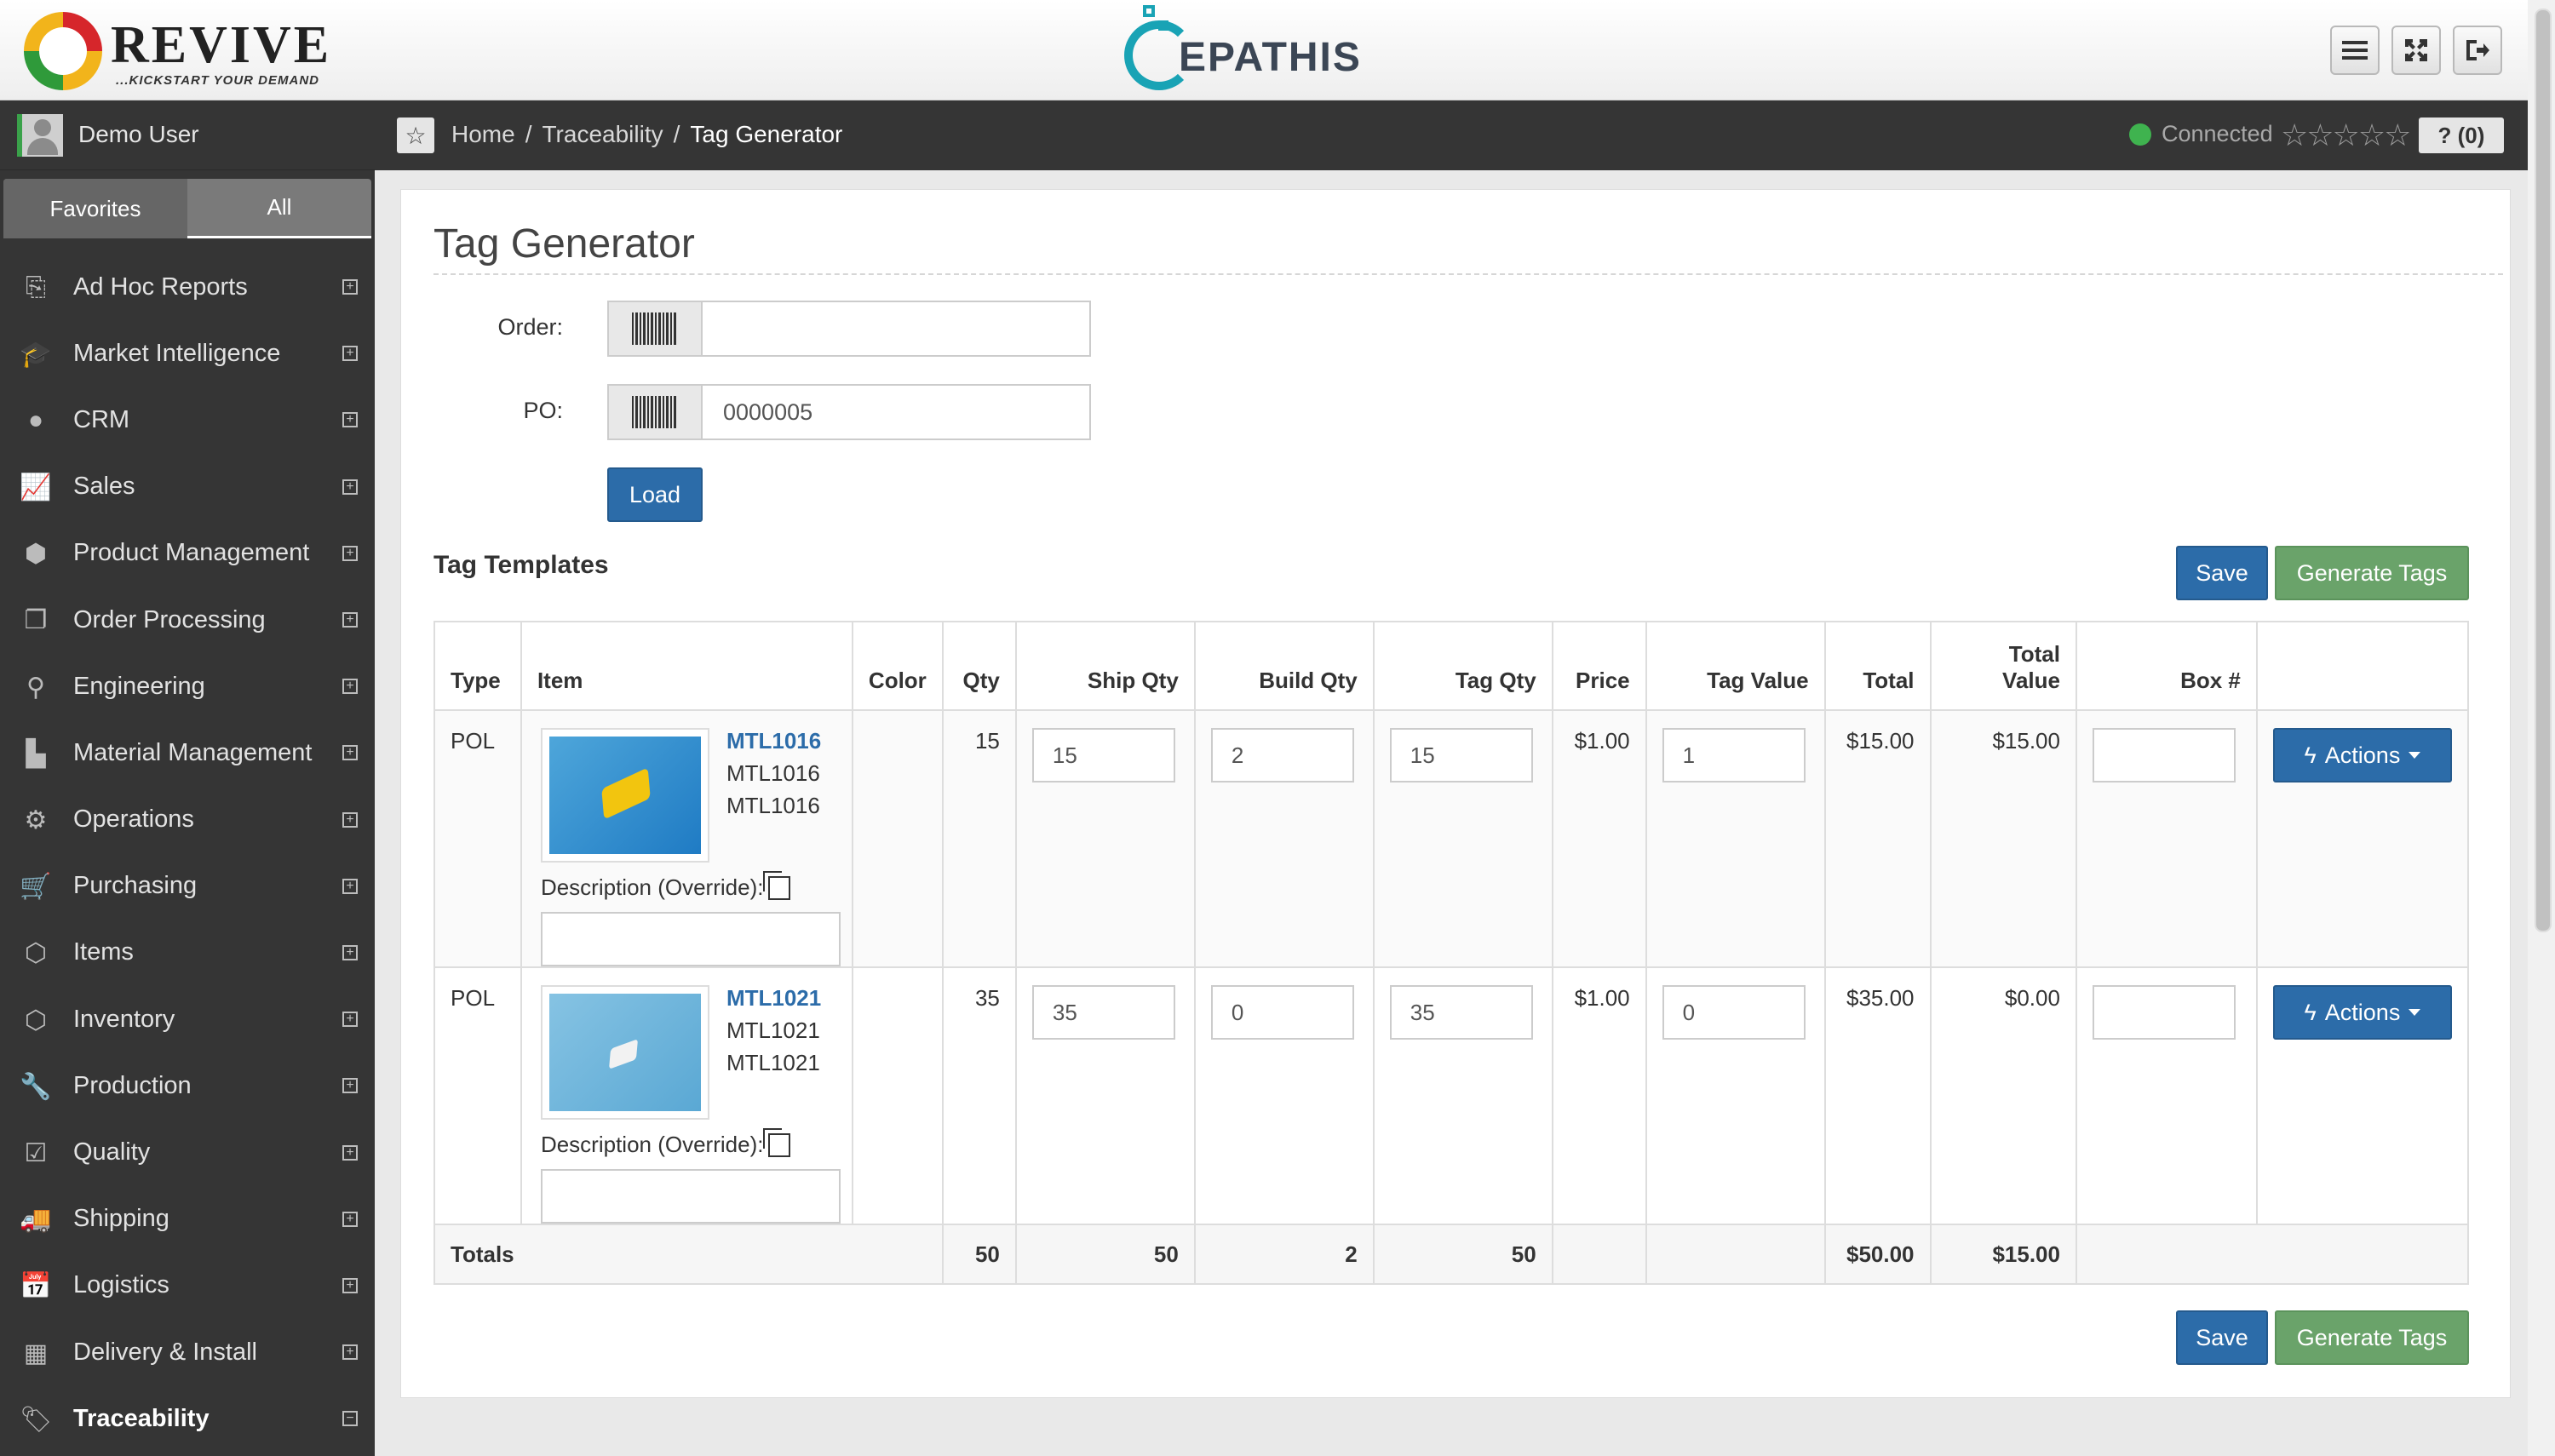 This screenshot has width=2555, height=1456. What do you see at coordinates (187, 1152) in the screenshot?
I see `sidebar-item-quality: ☑ Quality +` at bounding box center [187, 1152].